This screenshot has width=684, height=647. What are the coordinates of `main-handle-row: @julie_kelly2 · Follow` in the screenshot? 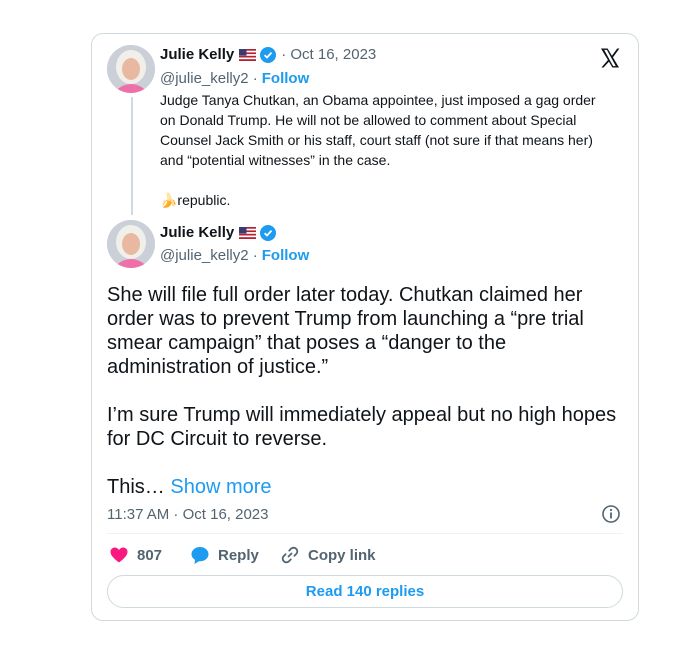 It's located at (234, 255).